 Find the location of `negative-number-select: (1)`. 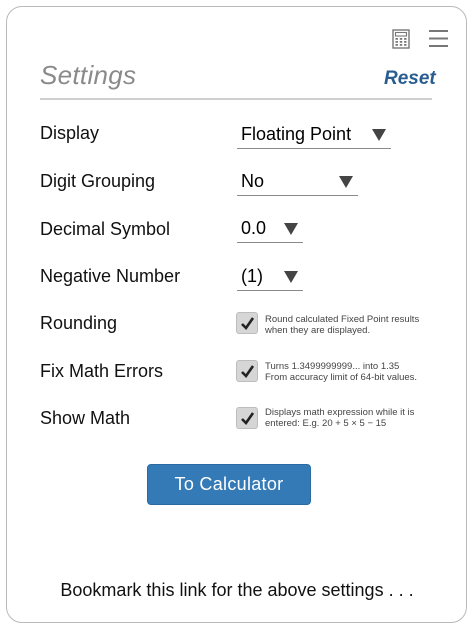

negative-number-select: (1) is located at coordinates (270, 277).